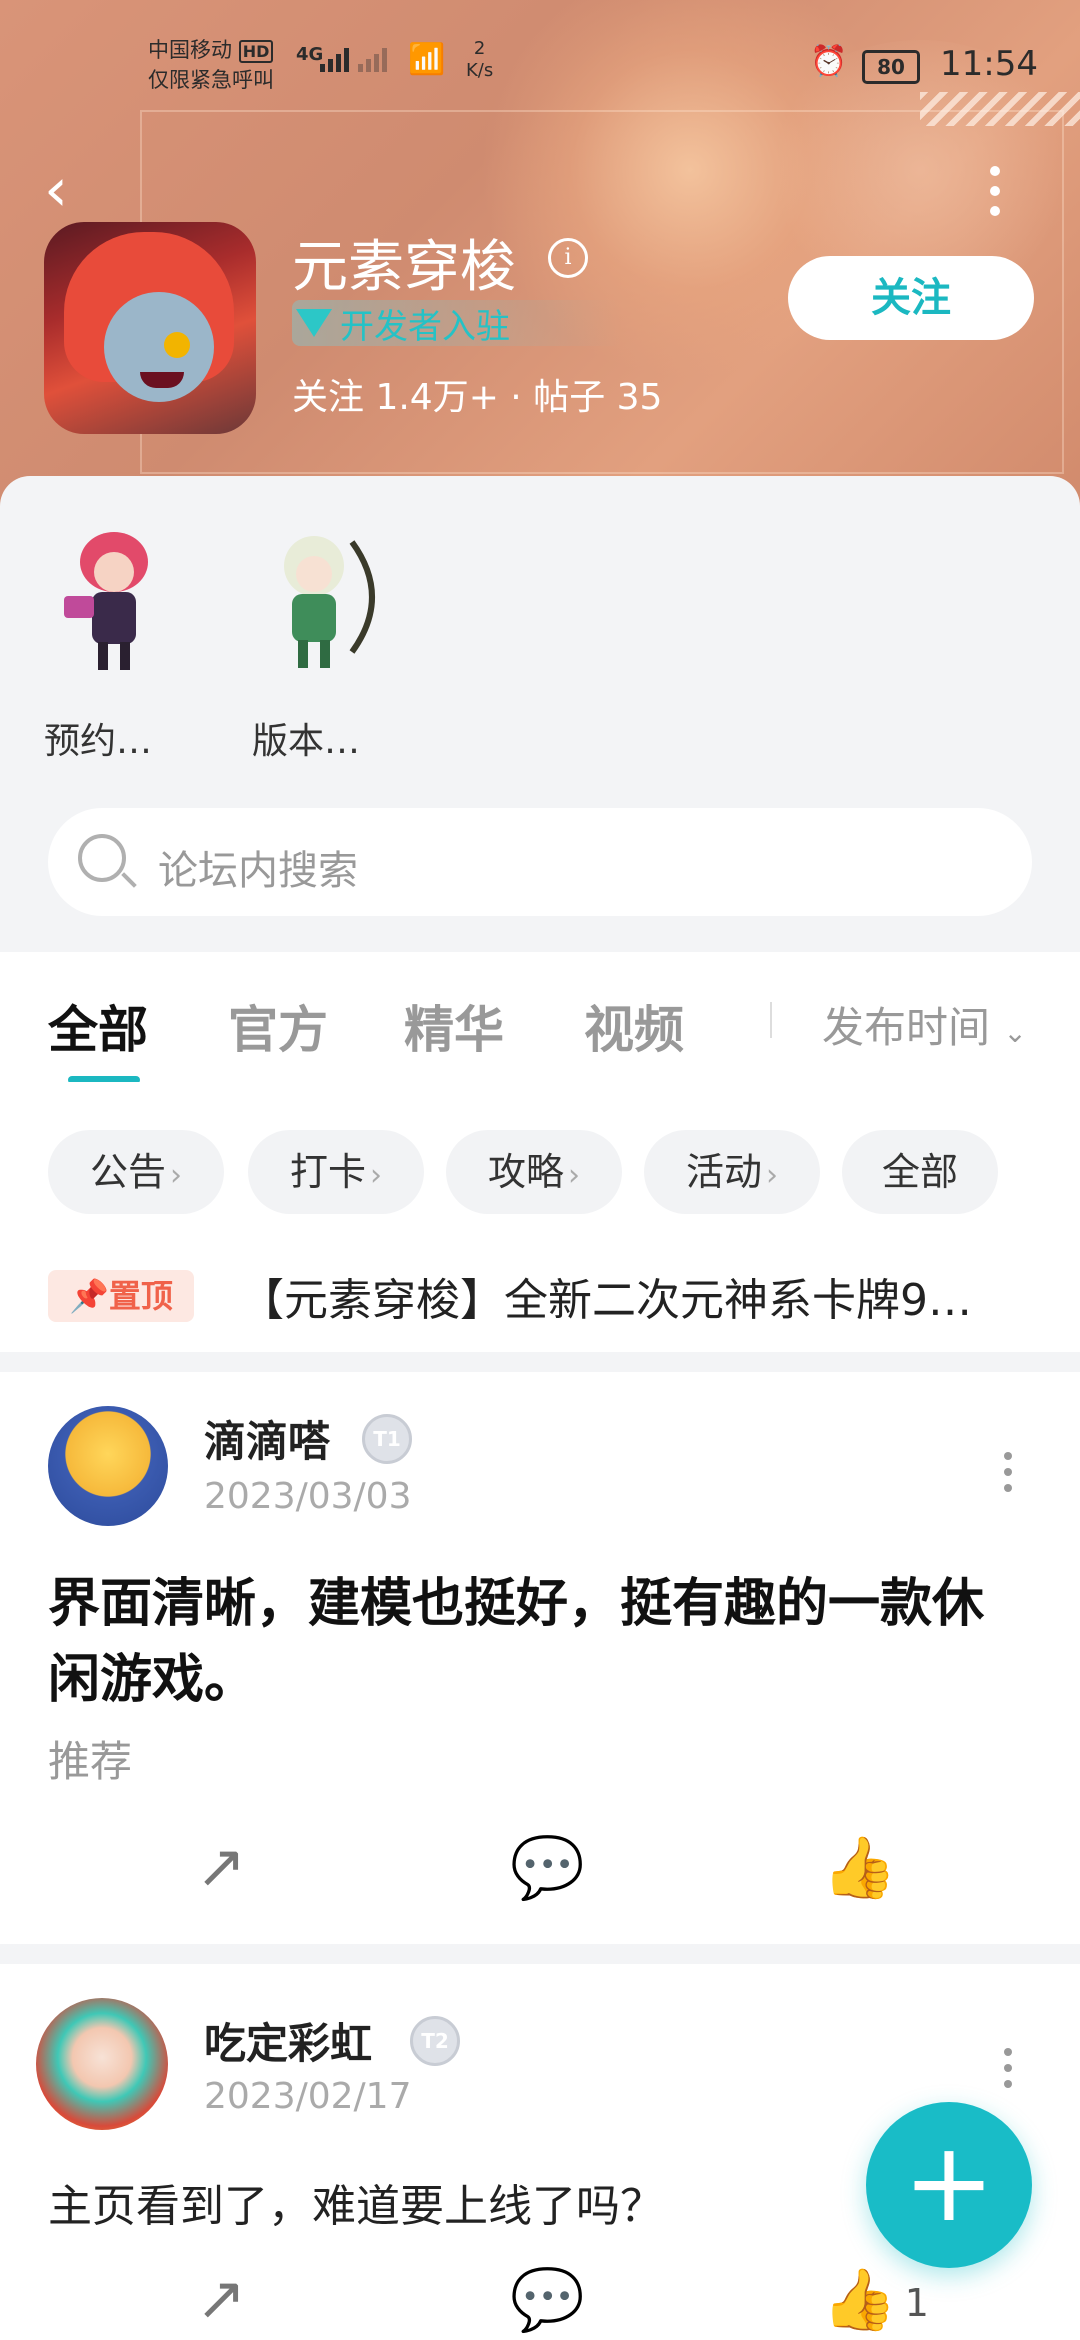 This screenshot has height=2340, width=1080. What do you see at coordinates (454, 1026) in the screenshot?
I see `tab-featured: 精华` at bounding box center [454, 1026].